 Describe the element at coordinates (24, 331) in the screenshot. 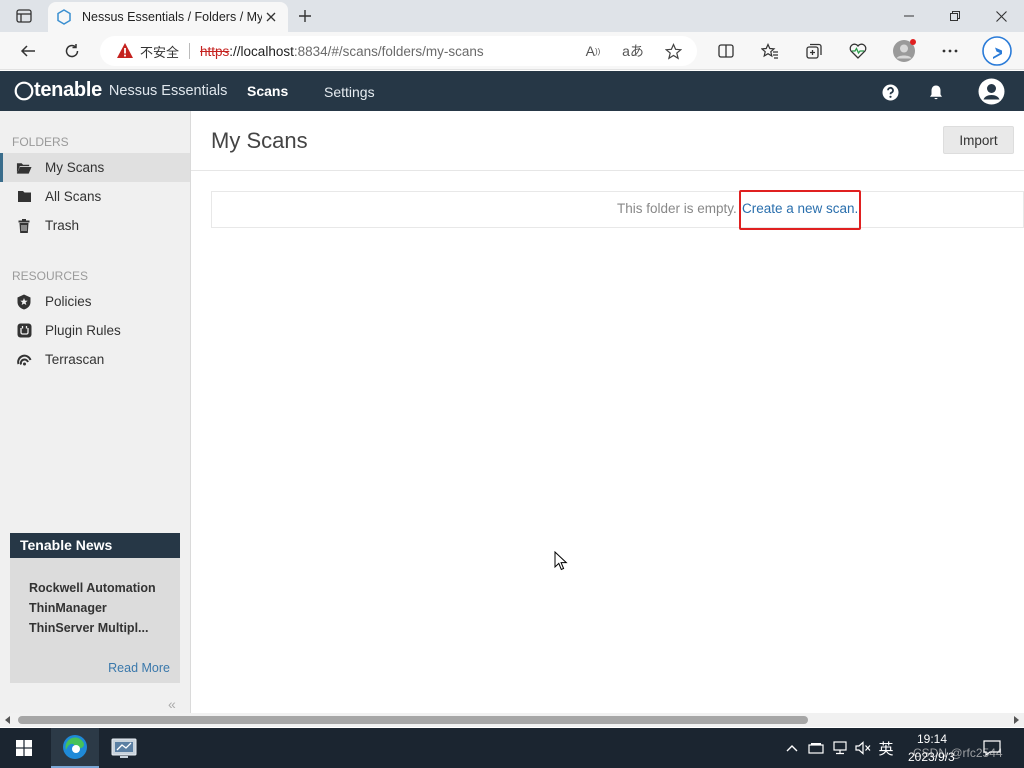

I see `plugin-icon` at that location.